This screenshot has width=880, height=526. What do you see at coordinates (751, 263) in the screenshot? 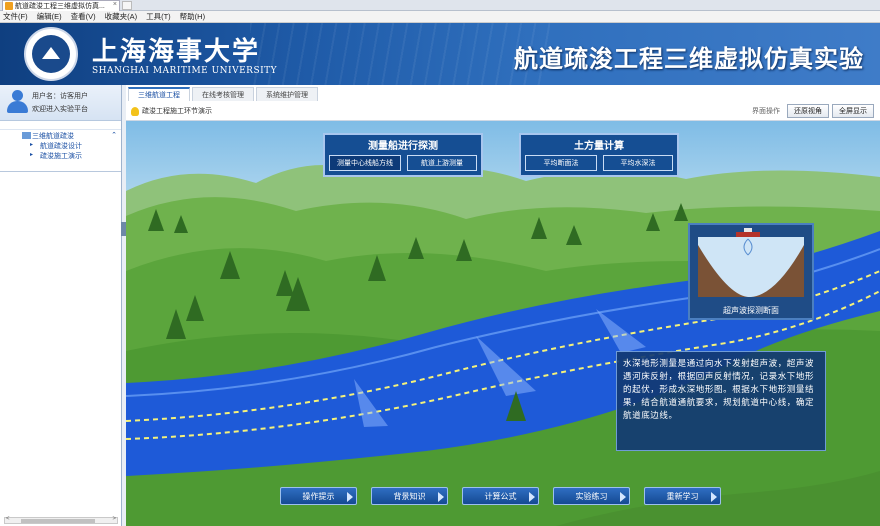
I see `sonar-section-diagram` at bounding box center [751, 263].